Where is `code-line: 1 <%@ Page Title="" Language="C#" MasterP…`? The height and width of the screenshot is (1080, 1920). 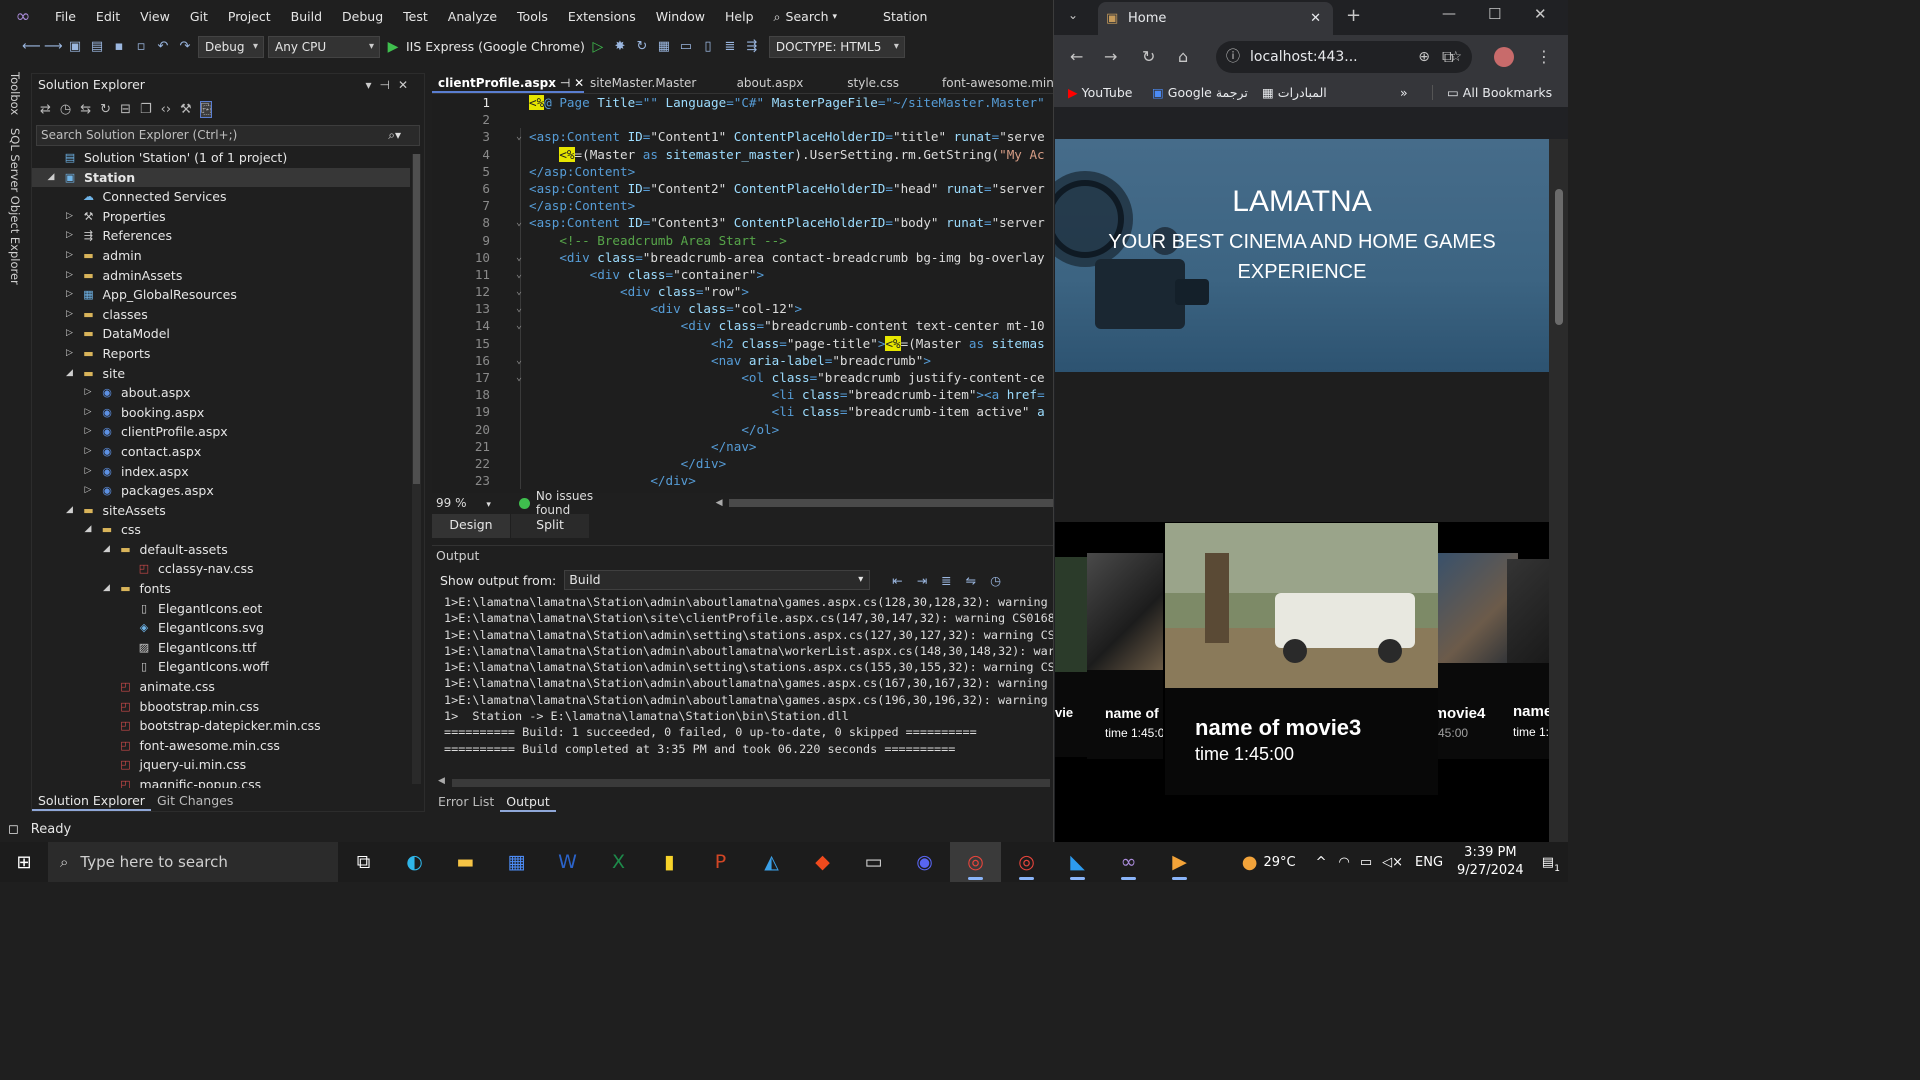 code-line: 1 <%@ Page Title="" Language="C#" MasterP… is located at coordinates (742, 102).